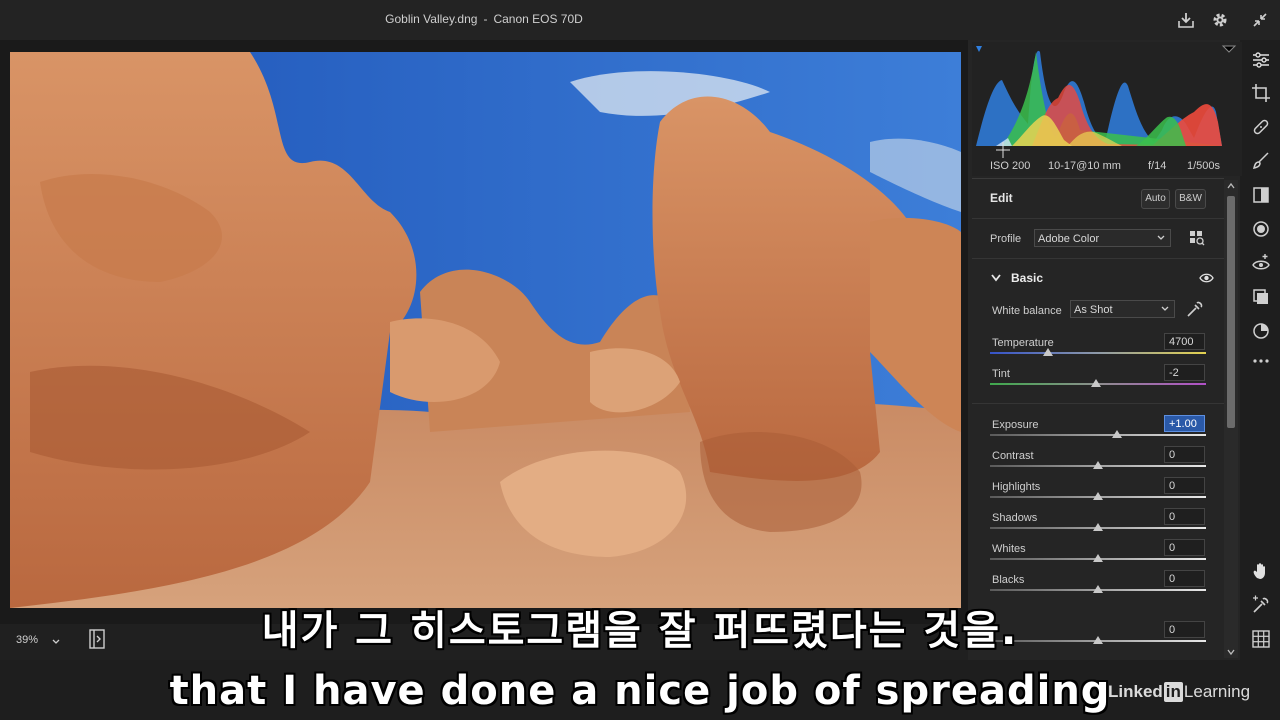 Image resolution: width=1280 pixels, height=720 pixels. Describe the element at coordinates (1184, 423) in the screenshot. I see `slider-value-input: +1.00` at that location.